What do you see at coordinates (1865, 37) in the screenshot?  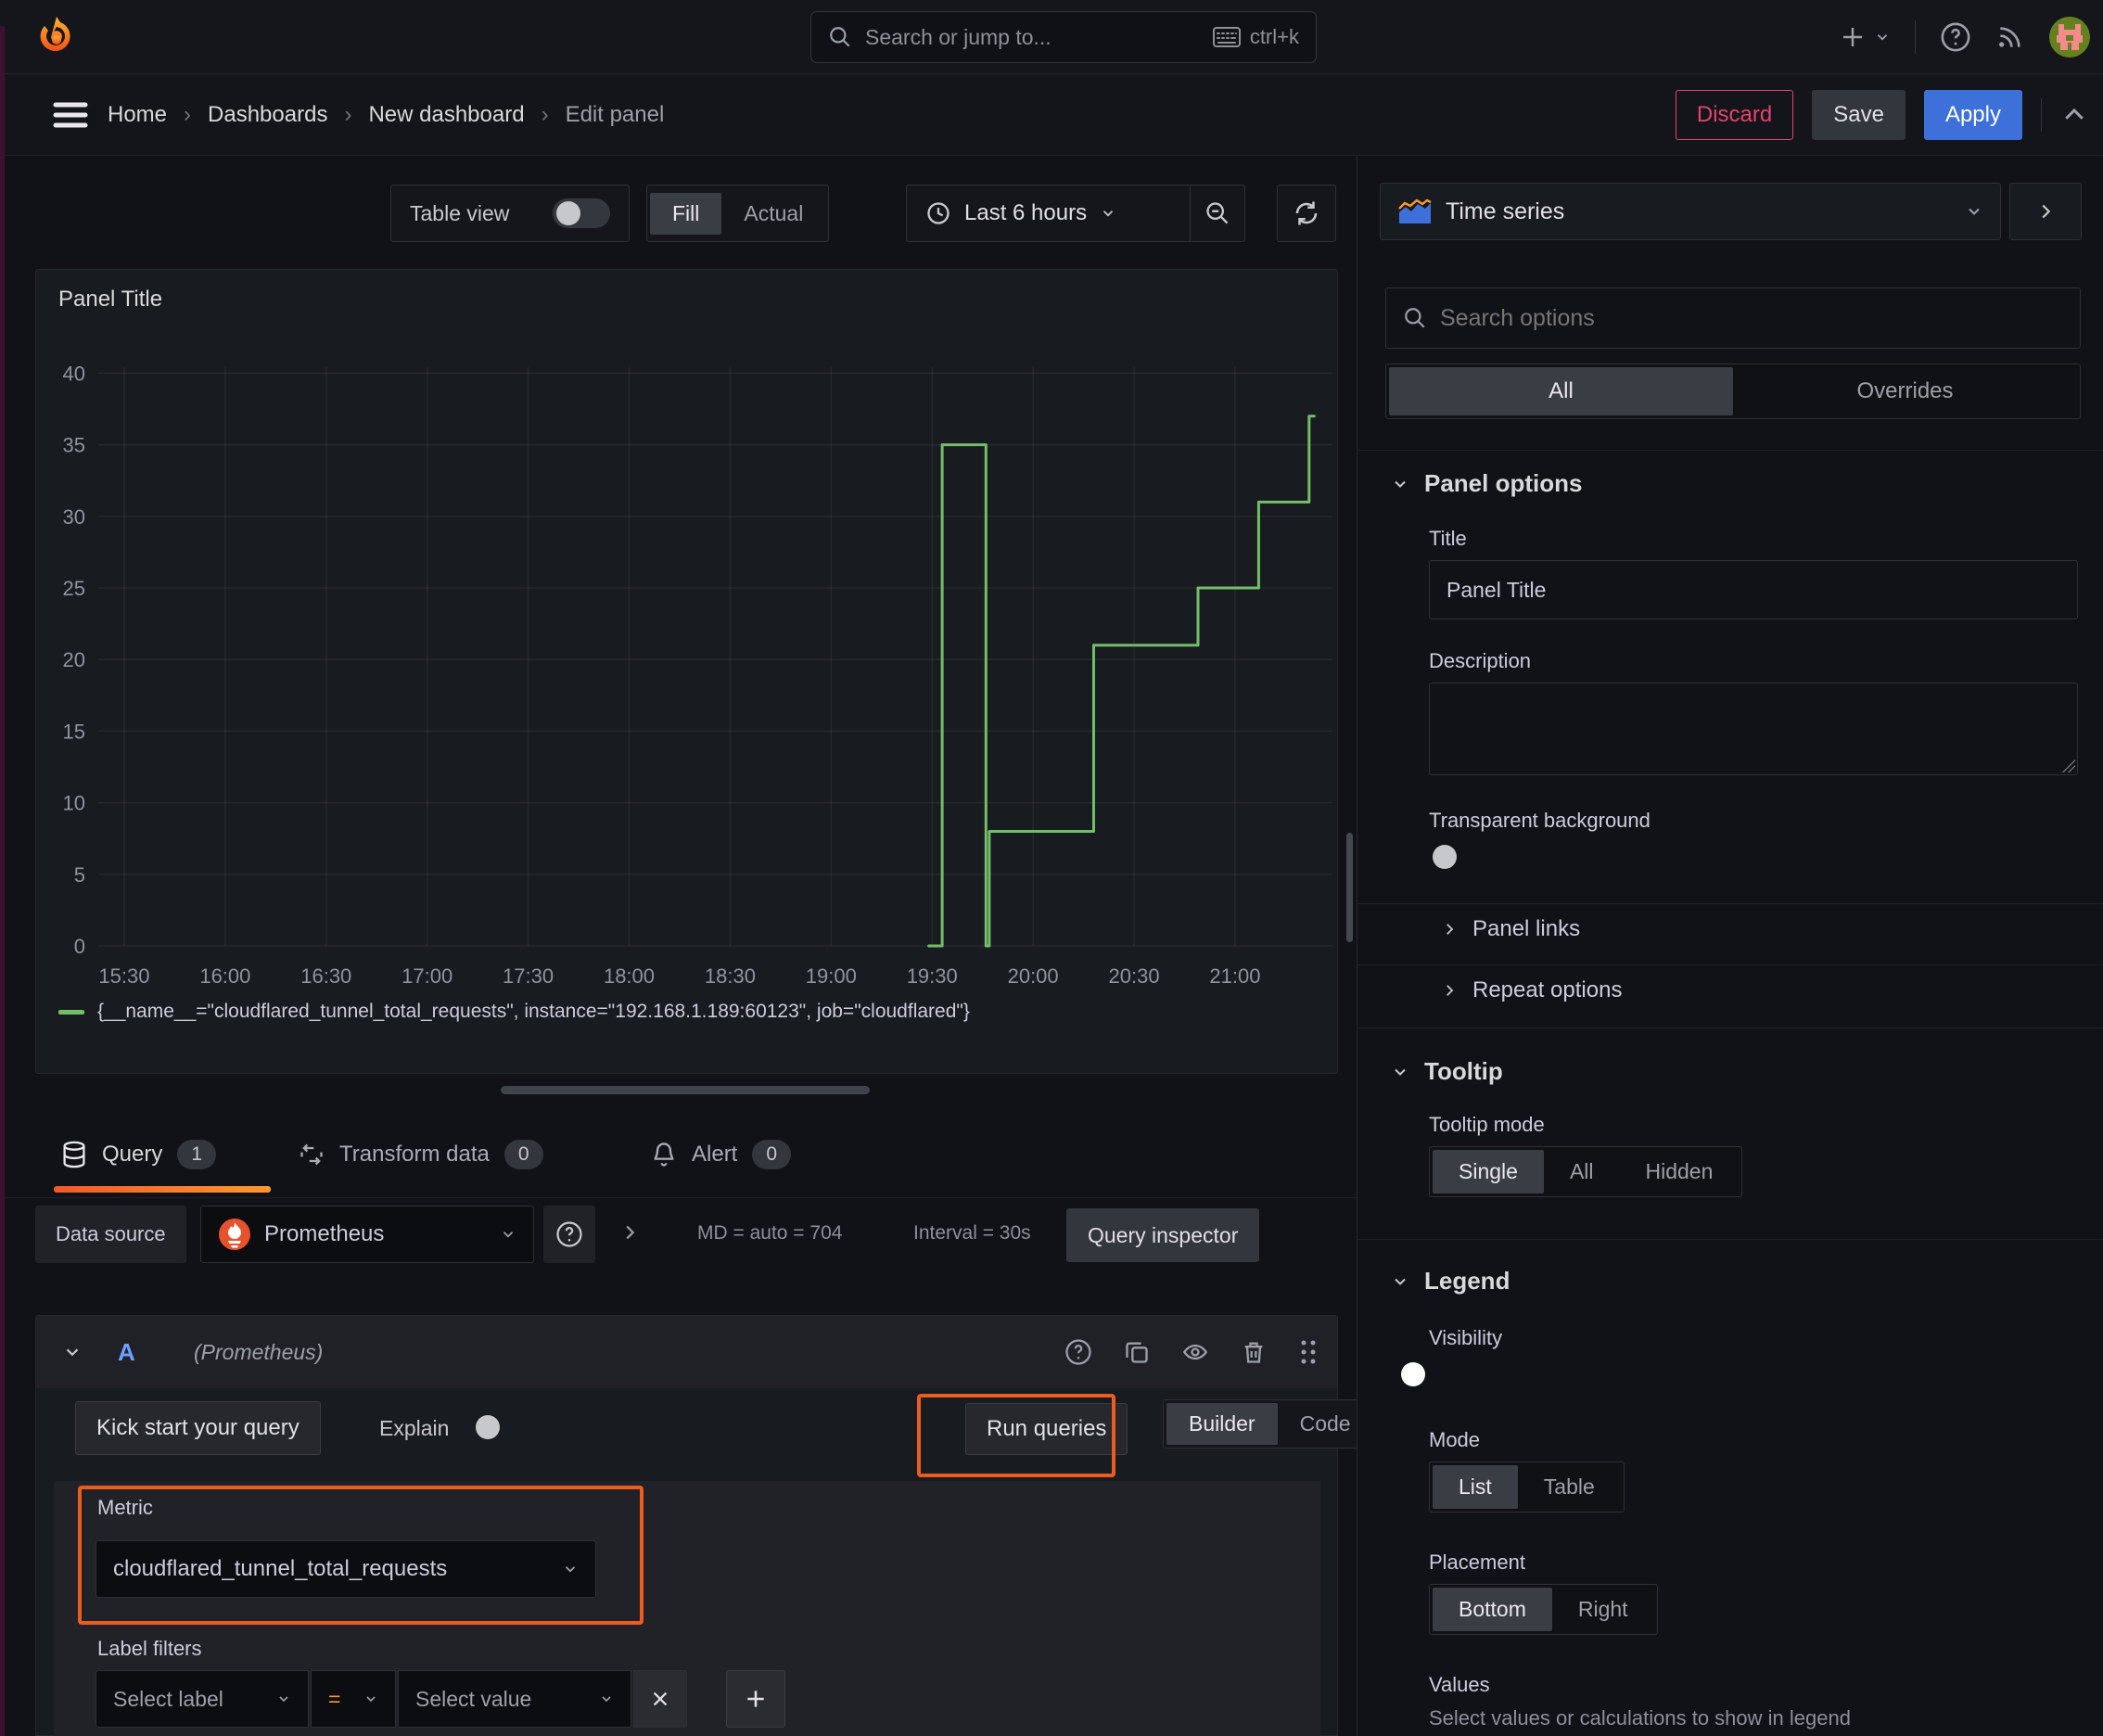 I see `add-icon` at bounding box center [1865, 37].